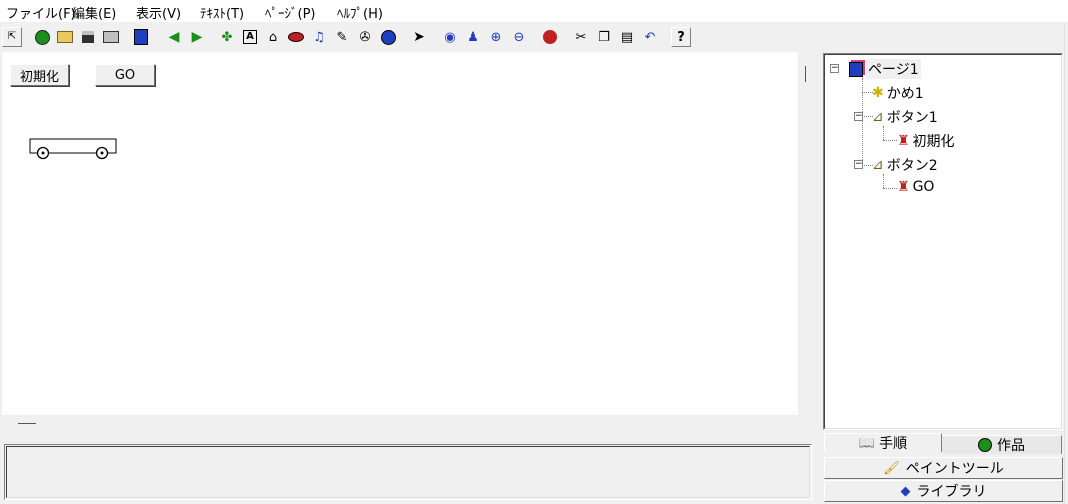 Image resolution: width=1068 pixels, height=504 pixels. Describe the element at coordinates (1011, 446) in the screenshot. I see `tab-works-label: 作品` at that location.